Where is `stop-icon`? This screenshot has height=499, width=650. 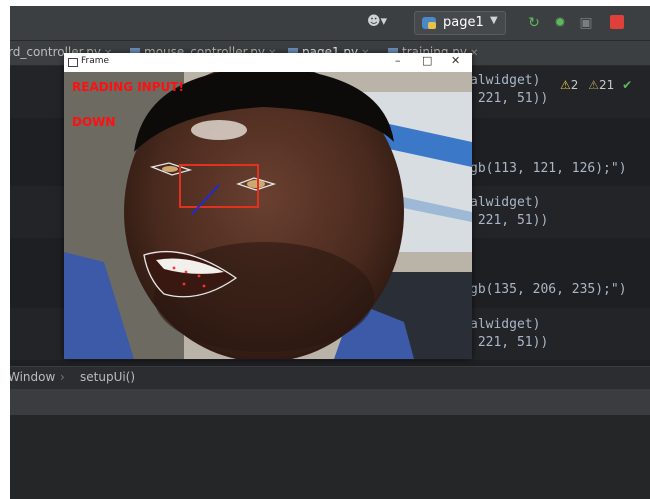 stop-icon is located at coordinates (617, 22).